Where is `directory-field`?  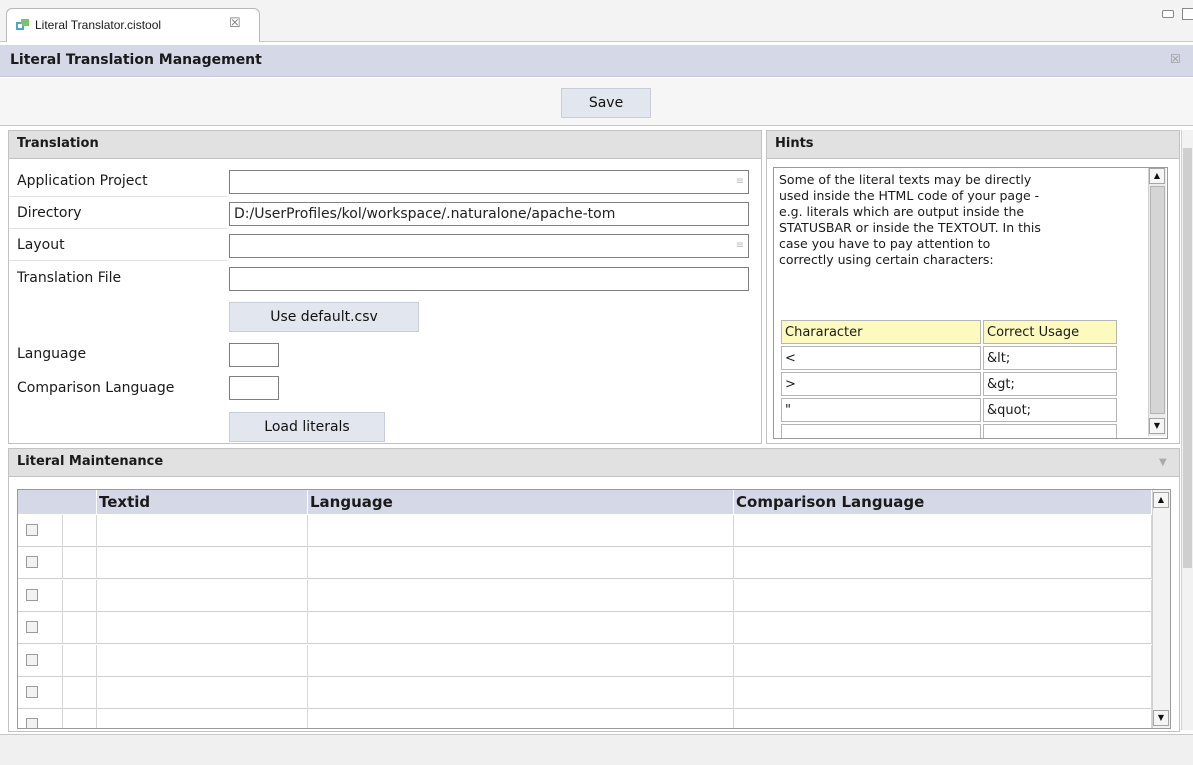 directory-field is located at coordinates (489, 214).